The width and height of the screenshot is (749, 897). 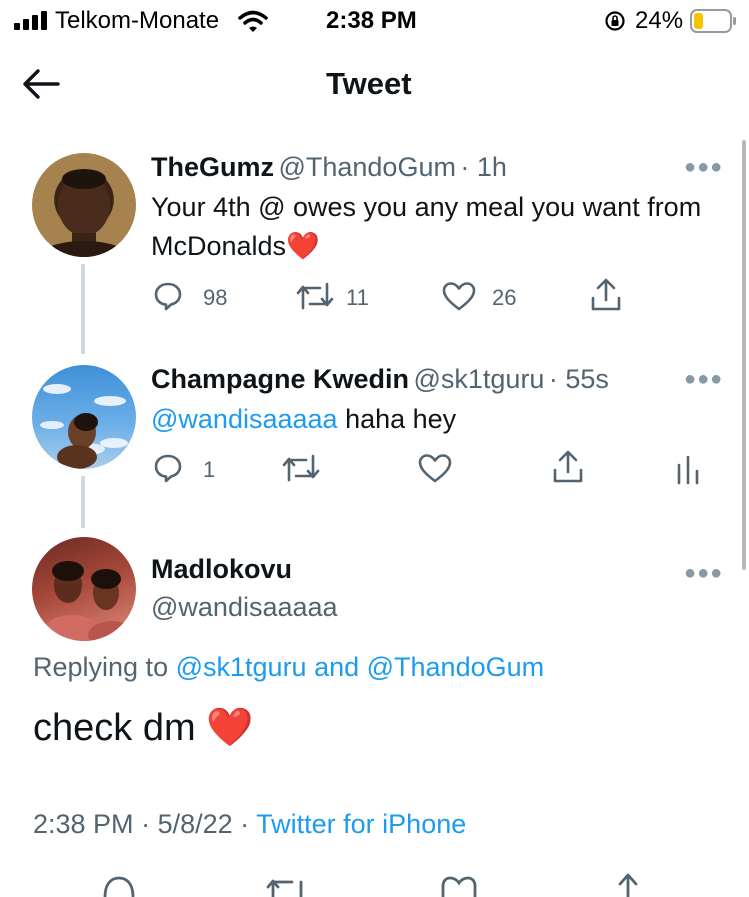 What do you see at coordinates (137, 20) in the screenshot?
I see `carrier-name: Telkom-Monate` at bounding box center [137, 20].